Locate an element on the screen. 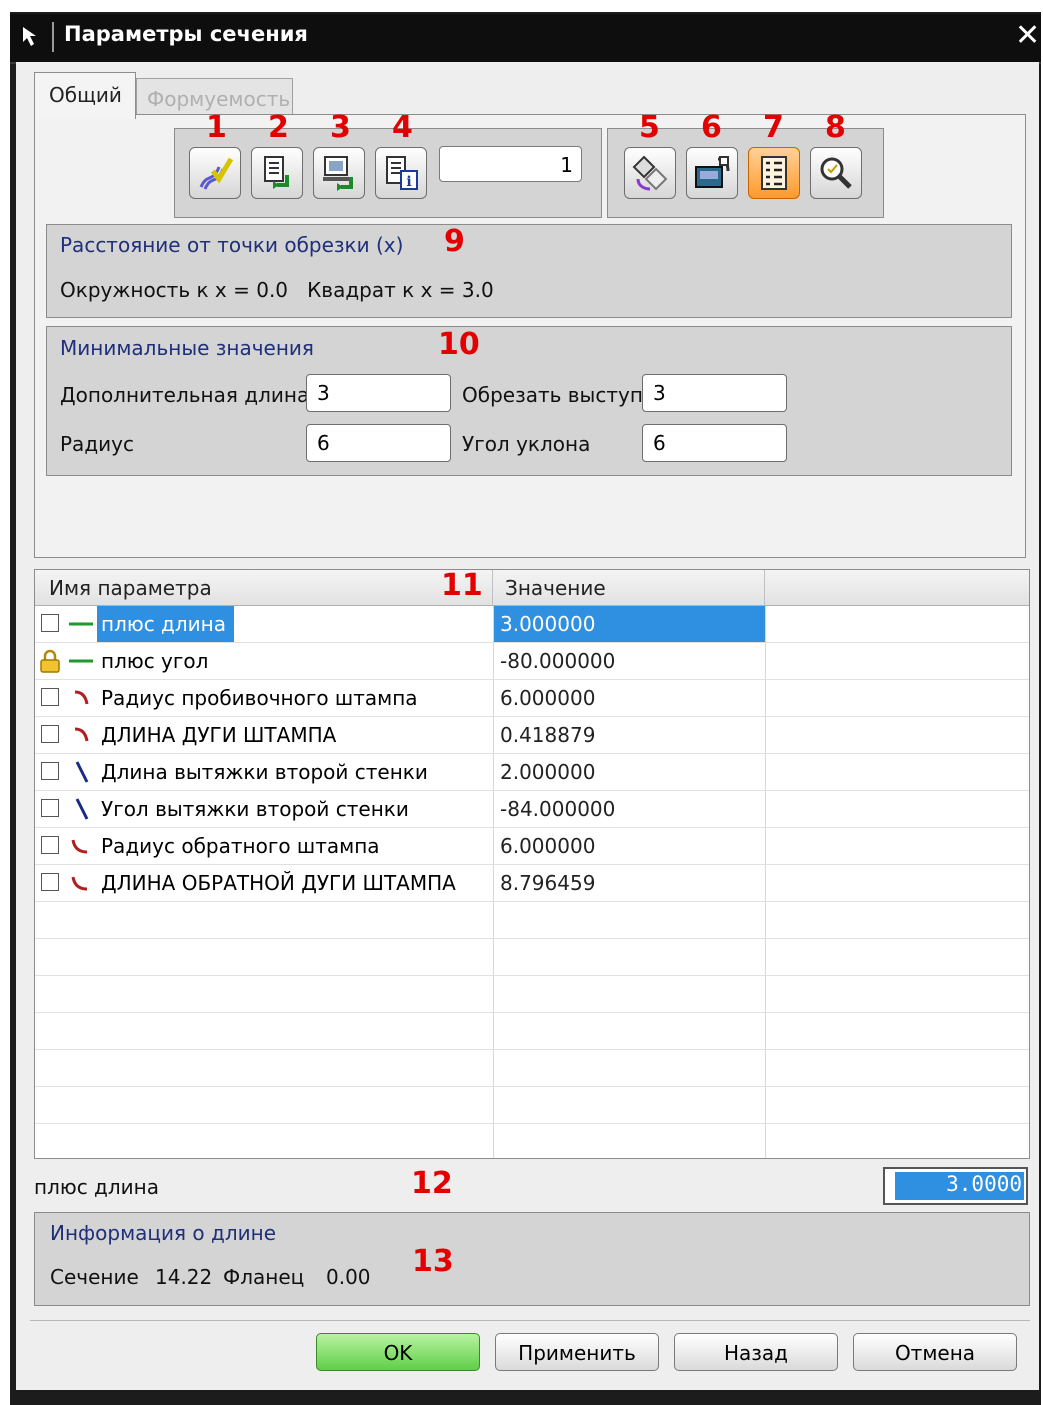 Image resolution: width=1043 pixels, height=1405 pixels. extra-length-label: Дополнительная длина is located at coordinates (185, 395).